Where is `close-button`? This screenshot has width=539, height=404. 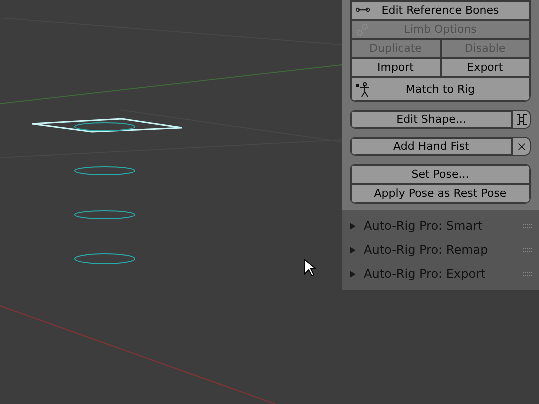
close-button is located at coordinates (521, 146).